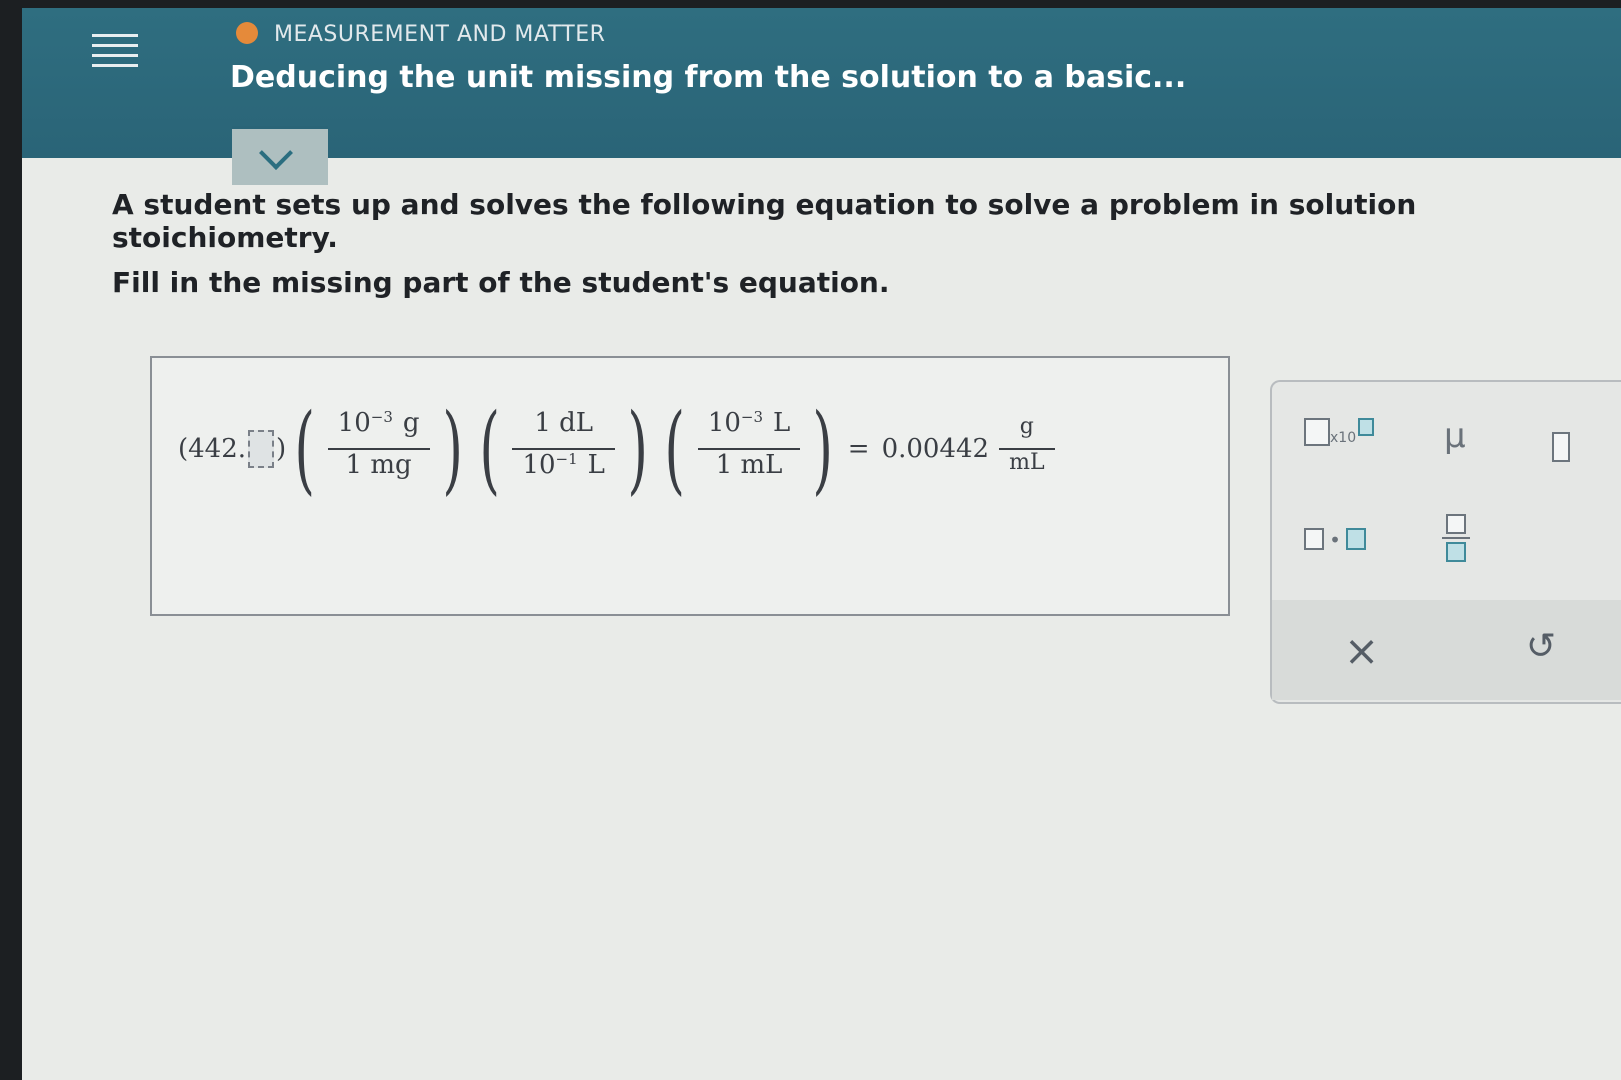 This screenshot has width=1621, height=1080. What do you see at coordinates (539, 465) in the screenshot?
I see `factor2-den-base: 10` at bounding box center [539, 465].